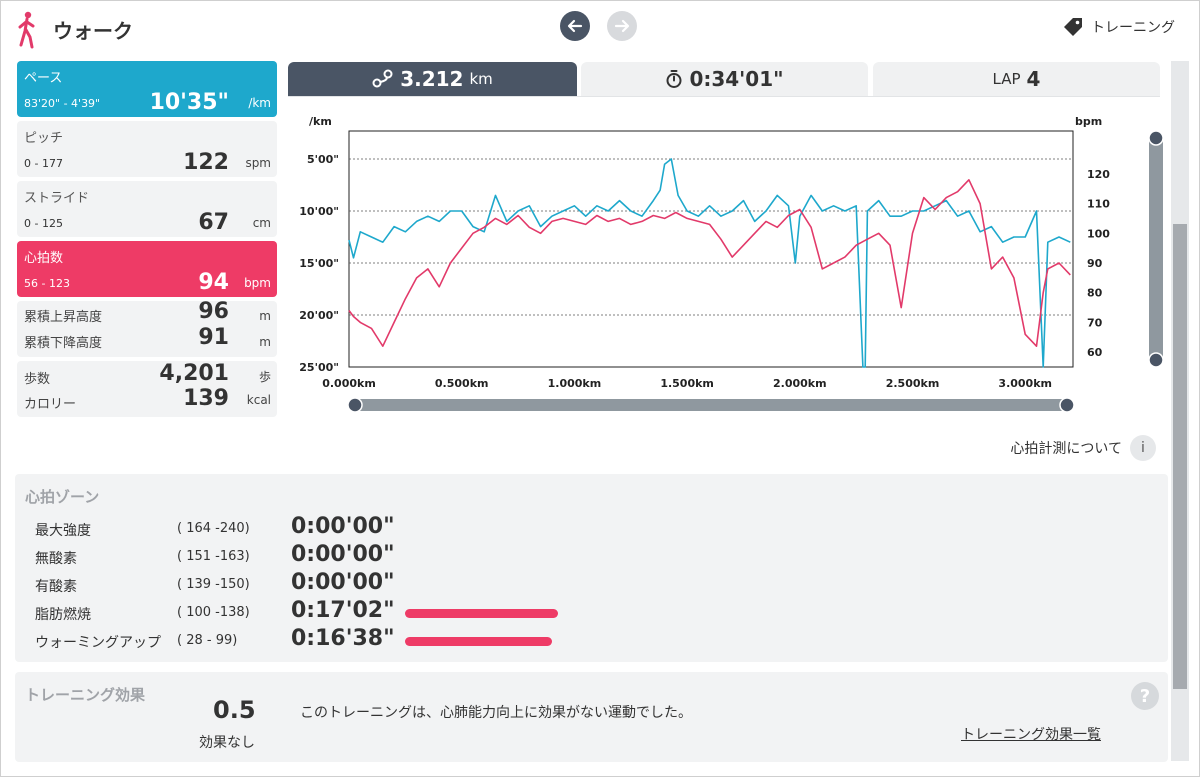 The image size is (1200, 777). Describe the element at coordinates (258, 400) in the screenshot. I see `stat-unit: kcal` at that location.